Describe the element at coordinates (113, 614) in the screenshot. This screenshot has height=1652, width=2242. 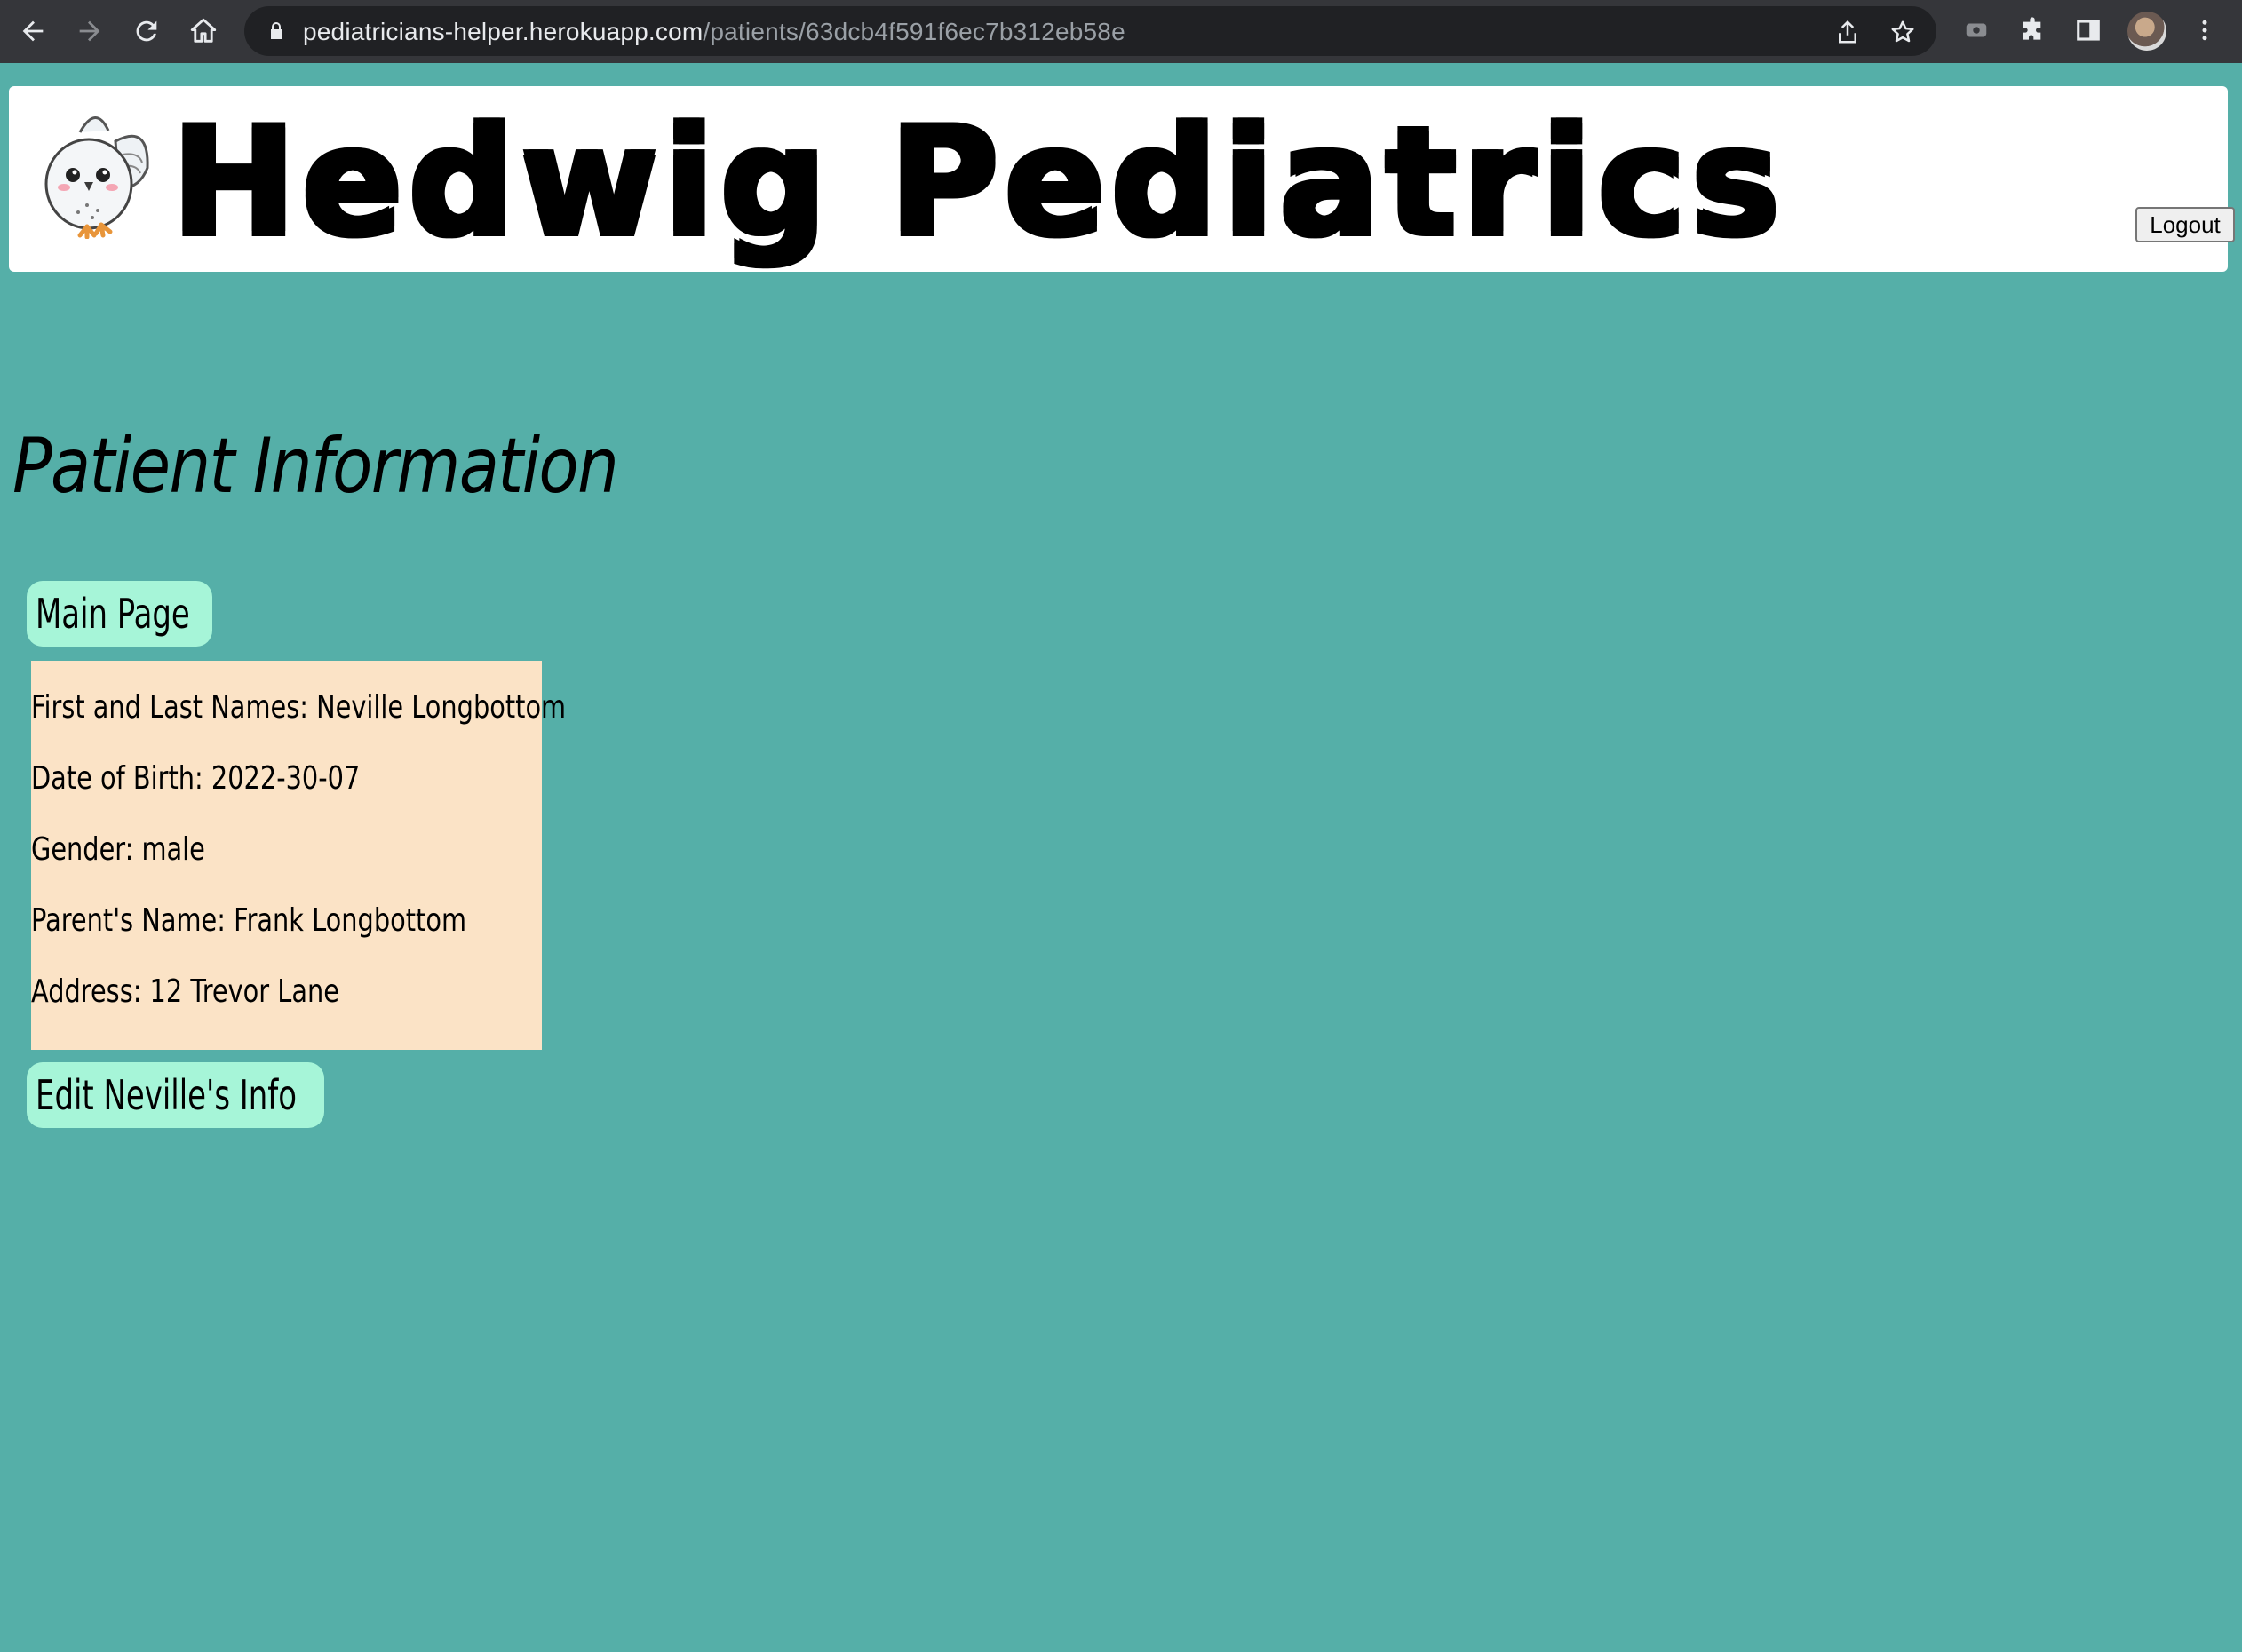
I see `main-page-label: Main Page` at that location.